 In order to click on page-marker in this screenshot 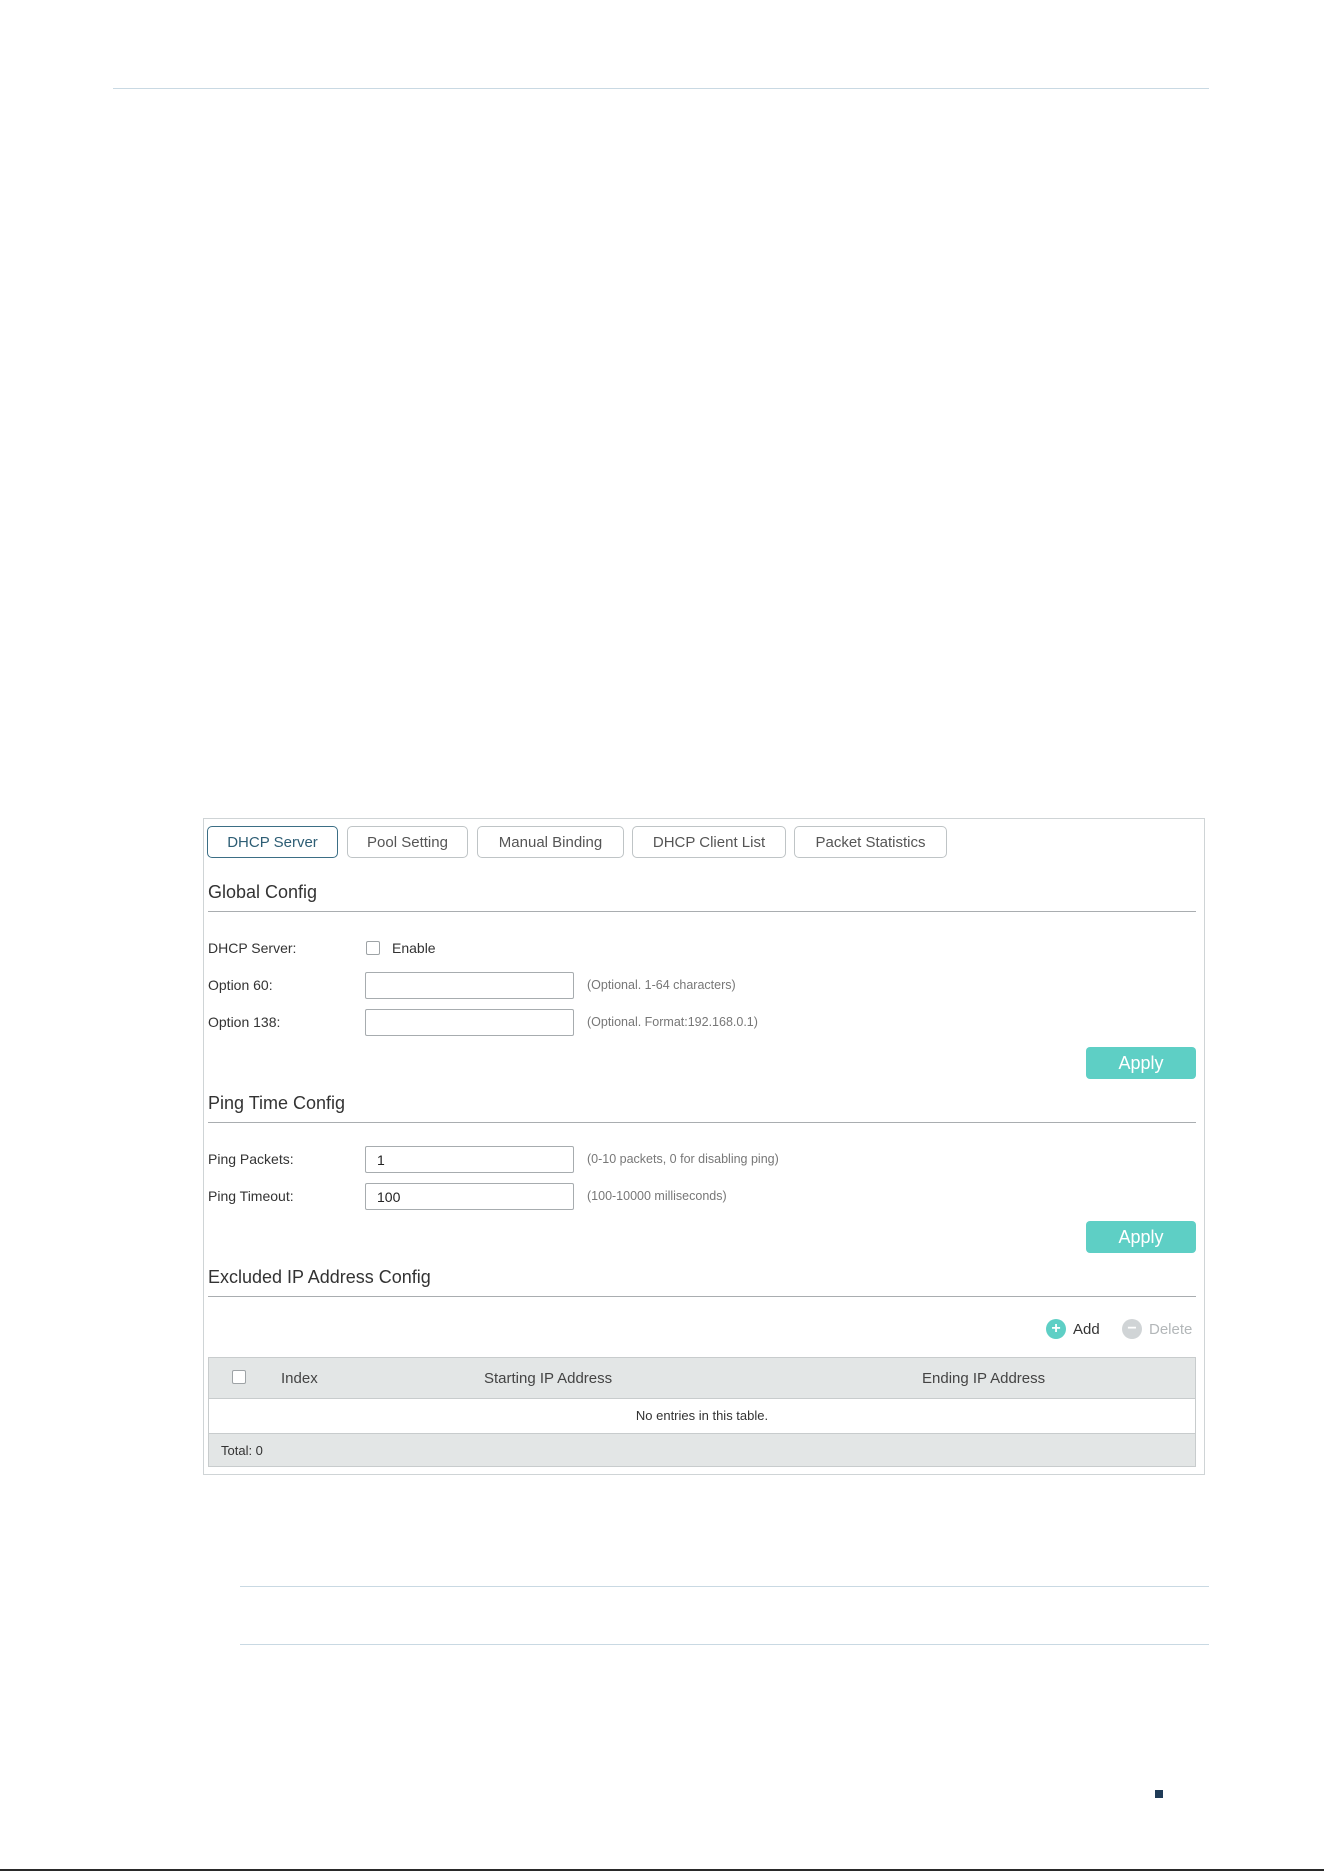, I will do `click(1159, 1794)`.